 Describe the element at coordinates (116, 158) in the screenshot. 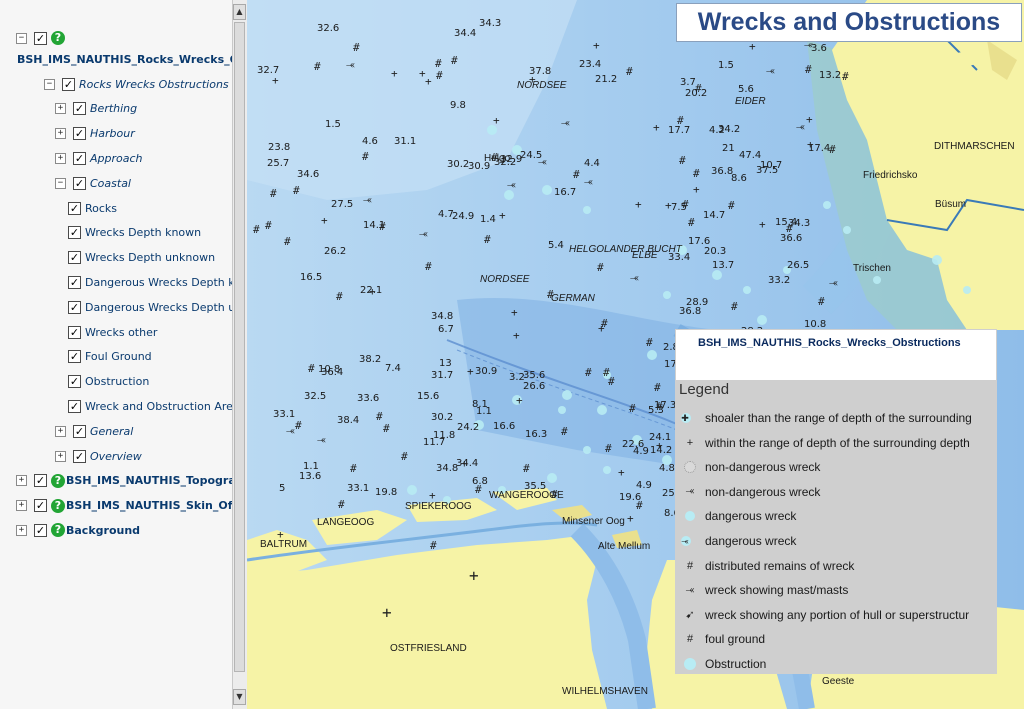

I see `tree-node-label: Approach` at that location.